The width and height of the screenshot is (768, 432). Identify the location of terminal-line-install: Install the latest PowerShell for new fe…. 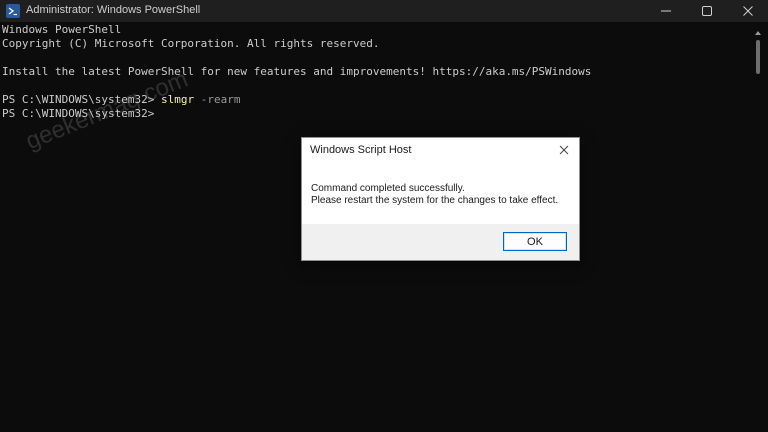
(297, 71).